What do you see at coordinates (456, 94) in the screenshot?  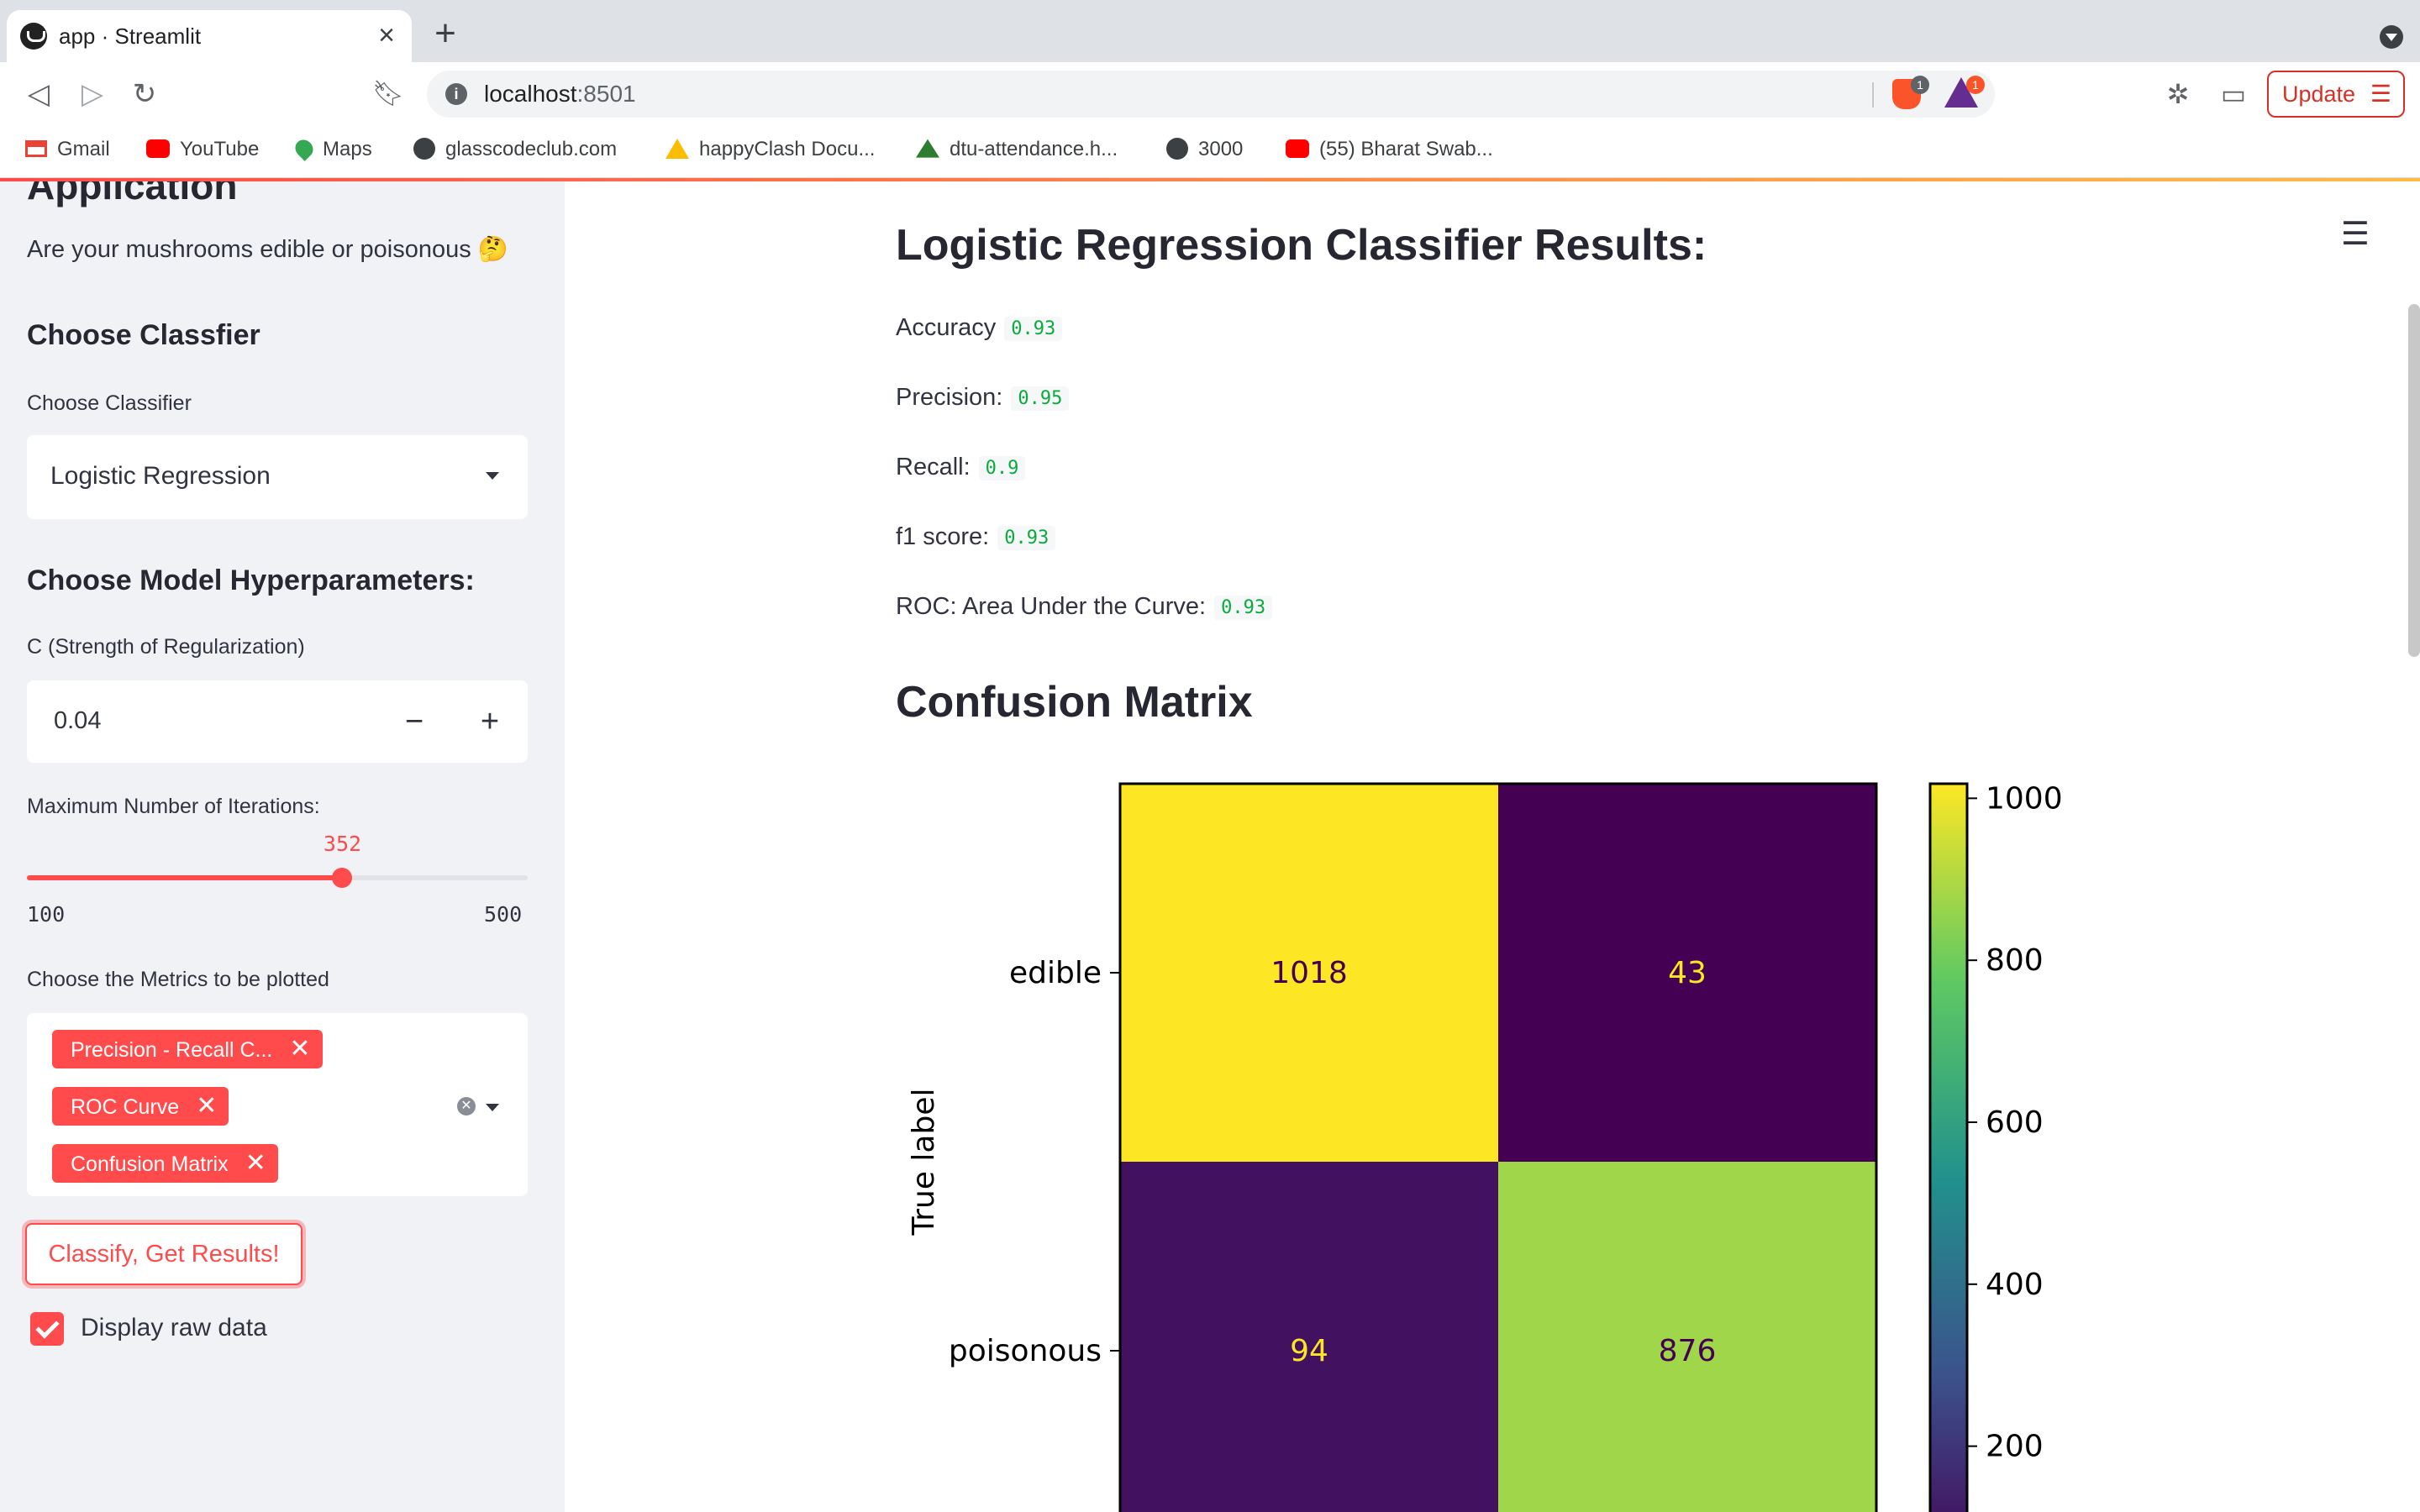 I see `site-info-icon: i` at bounding box center [456, 94].